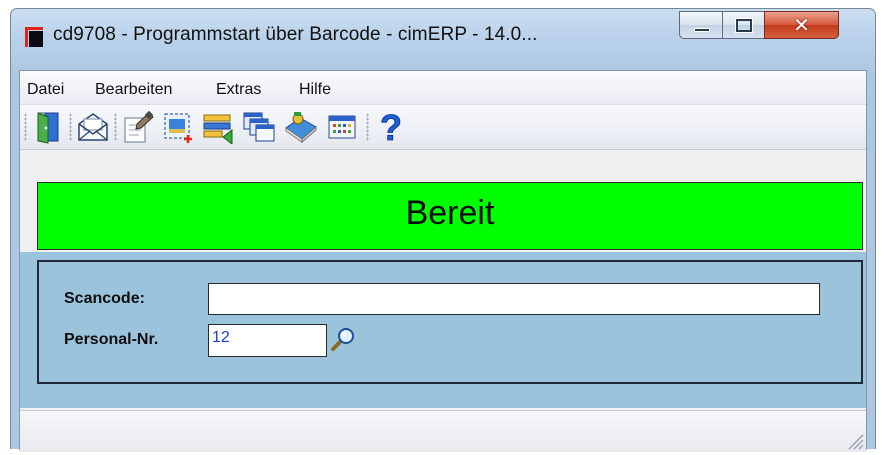 This screenshot has height=455, width=884. I want to click on book-help-icon, so click(301, 128).